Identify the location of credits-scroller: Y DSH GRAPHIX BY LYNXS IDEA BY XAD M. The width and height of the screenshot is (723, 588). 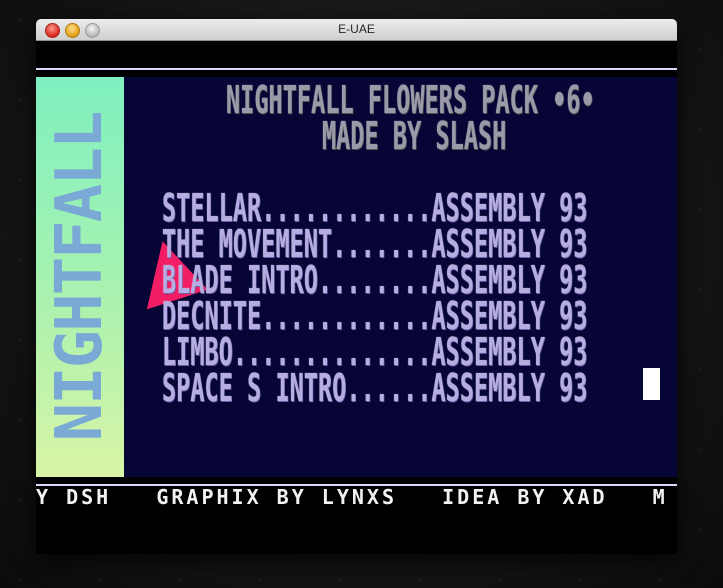
(352, 497).